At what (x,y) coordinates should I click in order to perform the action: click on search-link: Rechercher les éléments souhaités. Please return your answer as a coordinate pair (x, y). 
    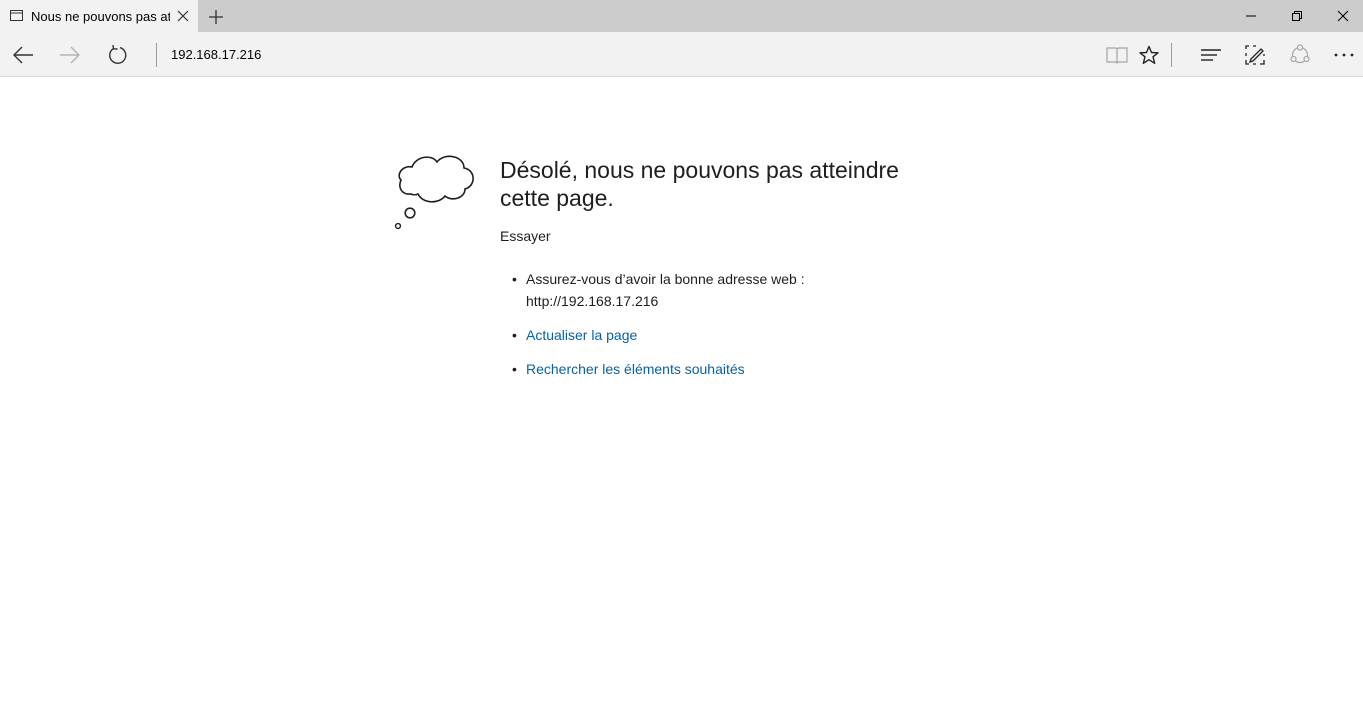
    Looking at the image, I should click on (635, 369).